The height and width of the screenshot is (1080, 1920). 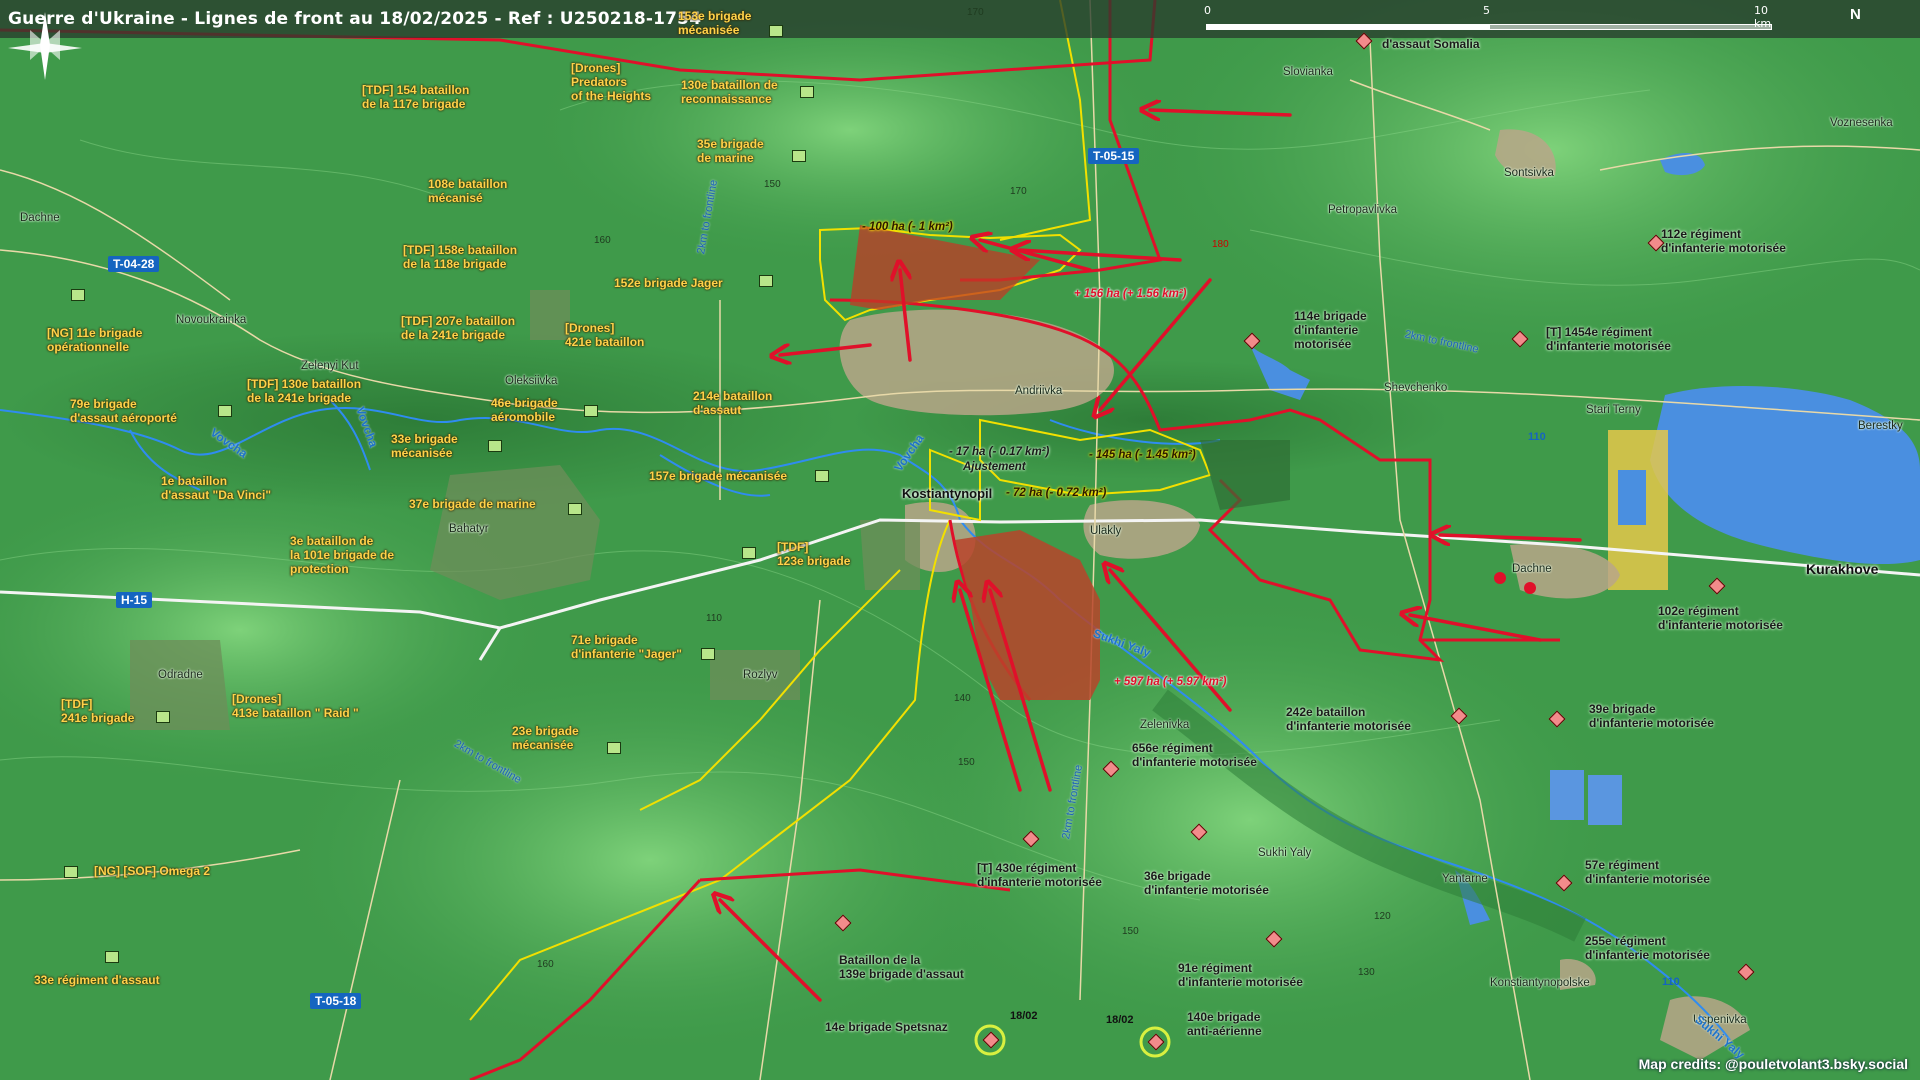 What do you see at coordinates (718, 476) in the screenshot?
I see `ua-unit-157-mechanized: 157e brigade mécanisée` at bounding box center [718, 476].